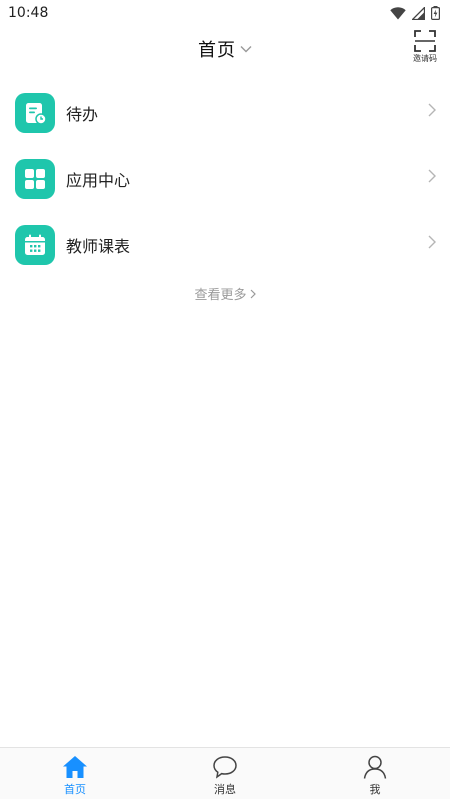  I want to click on menu-item-label: 应用中心, so click(98, 180).